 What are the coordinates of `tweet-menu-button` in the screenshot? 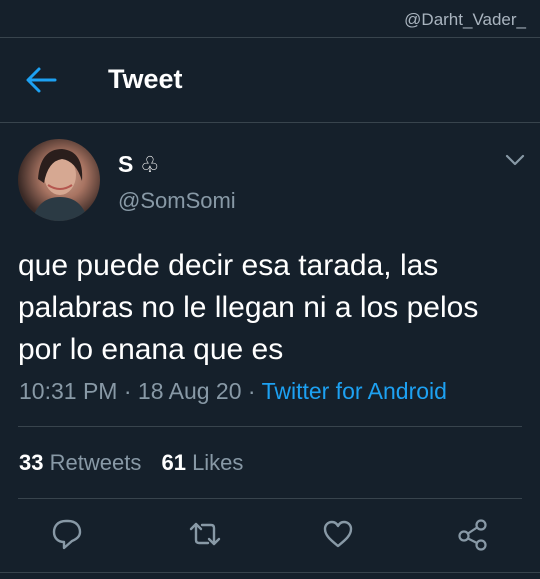 It's located at (515, 160).